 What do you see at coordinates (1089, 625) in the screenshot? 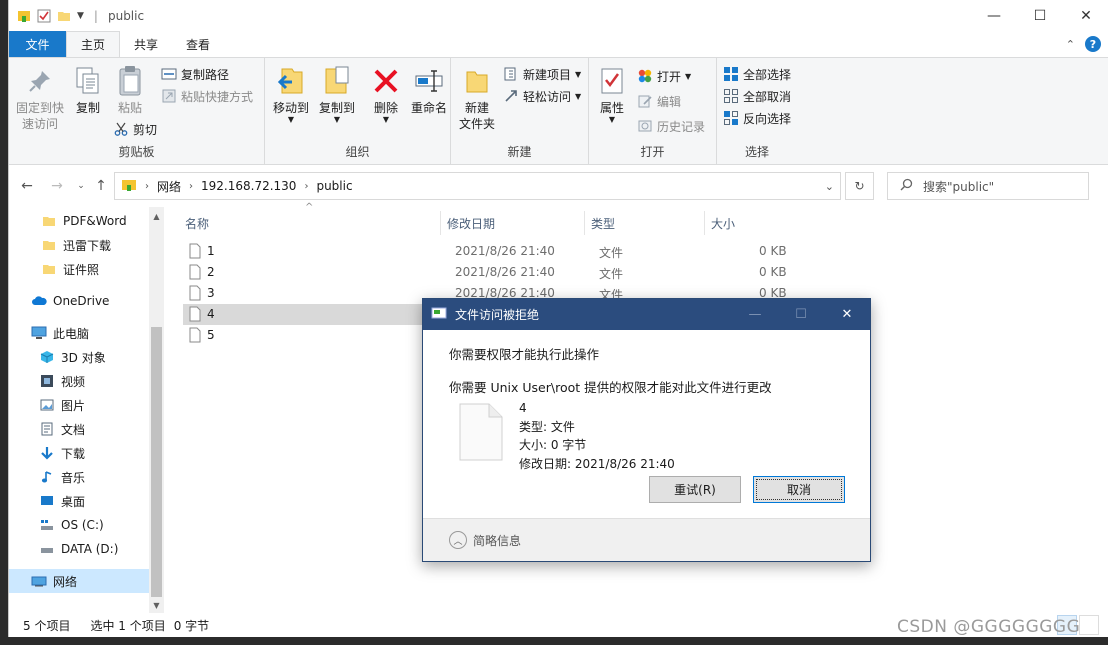
I see `large-icons-view-icon` at bounding box center [1089, 625].